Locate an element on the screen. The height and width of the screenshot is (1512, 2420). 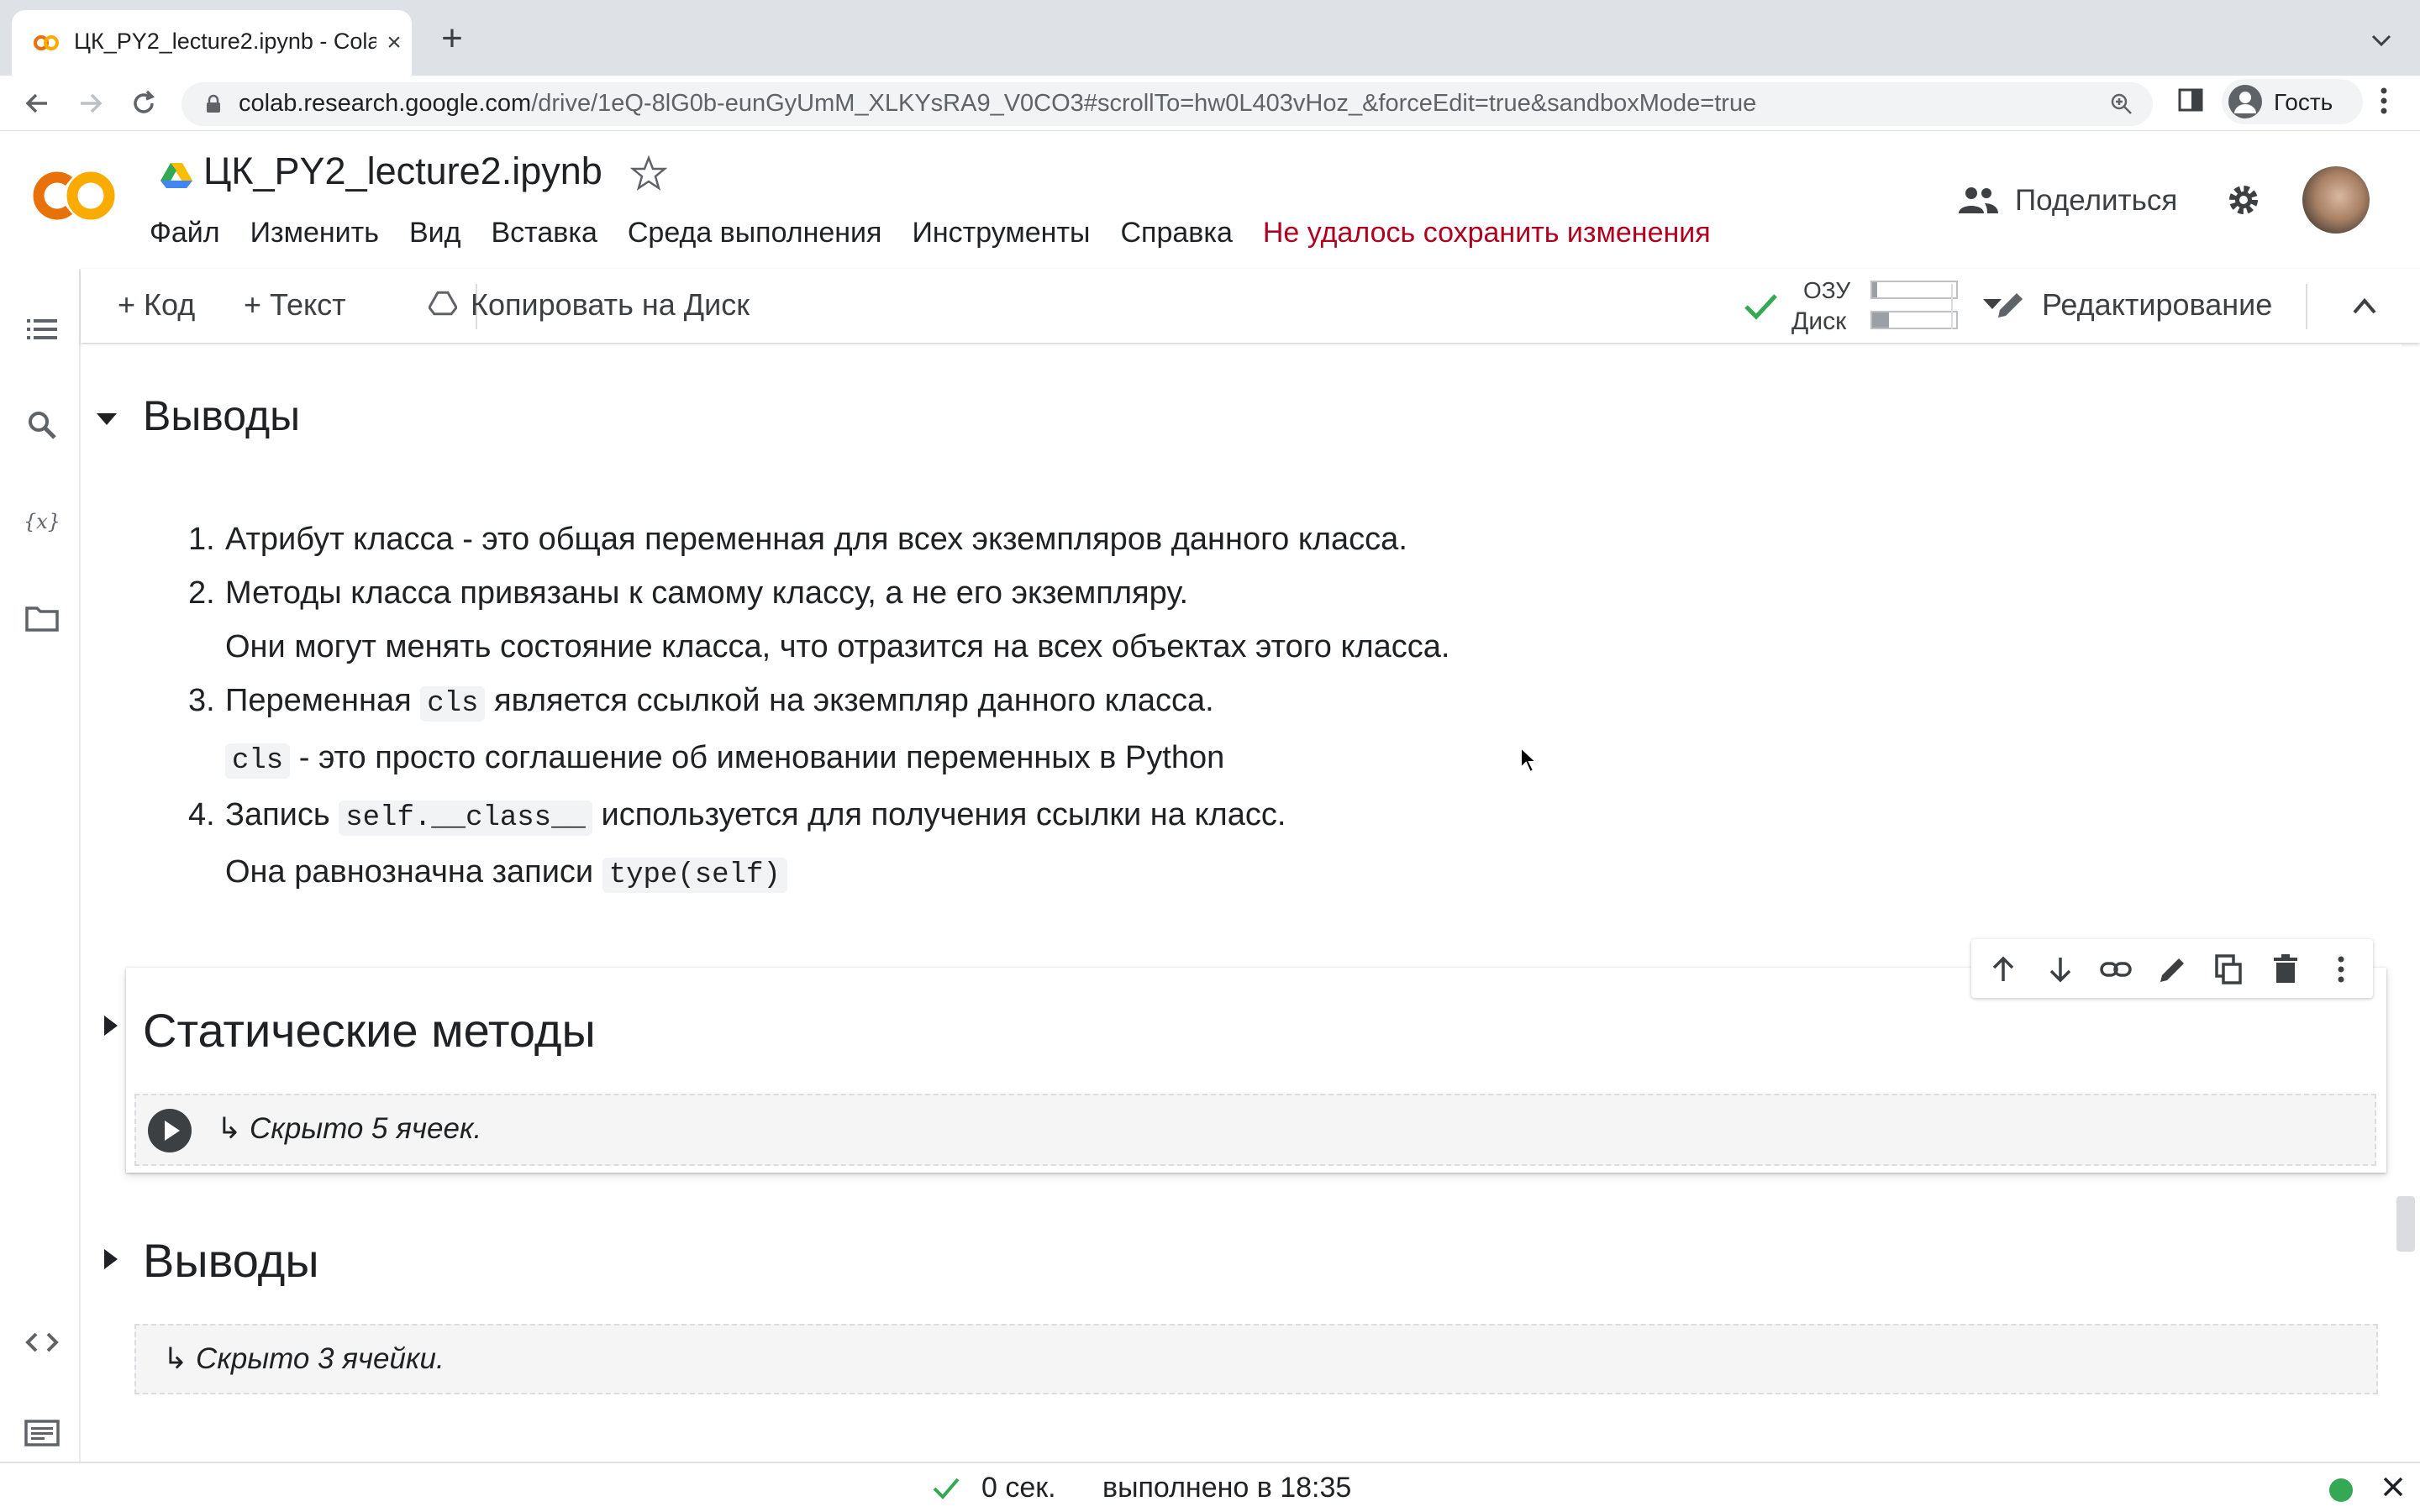
terminal-icon is located at coordinates (42, 1433).